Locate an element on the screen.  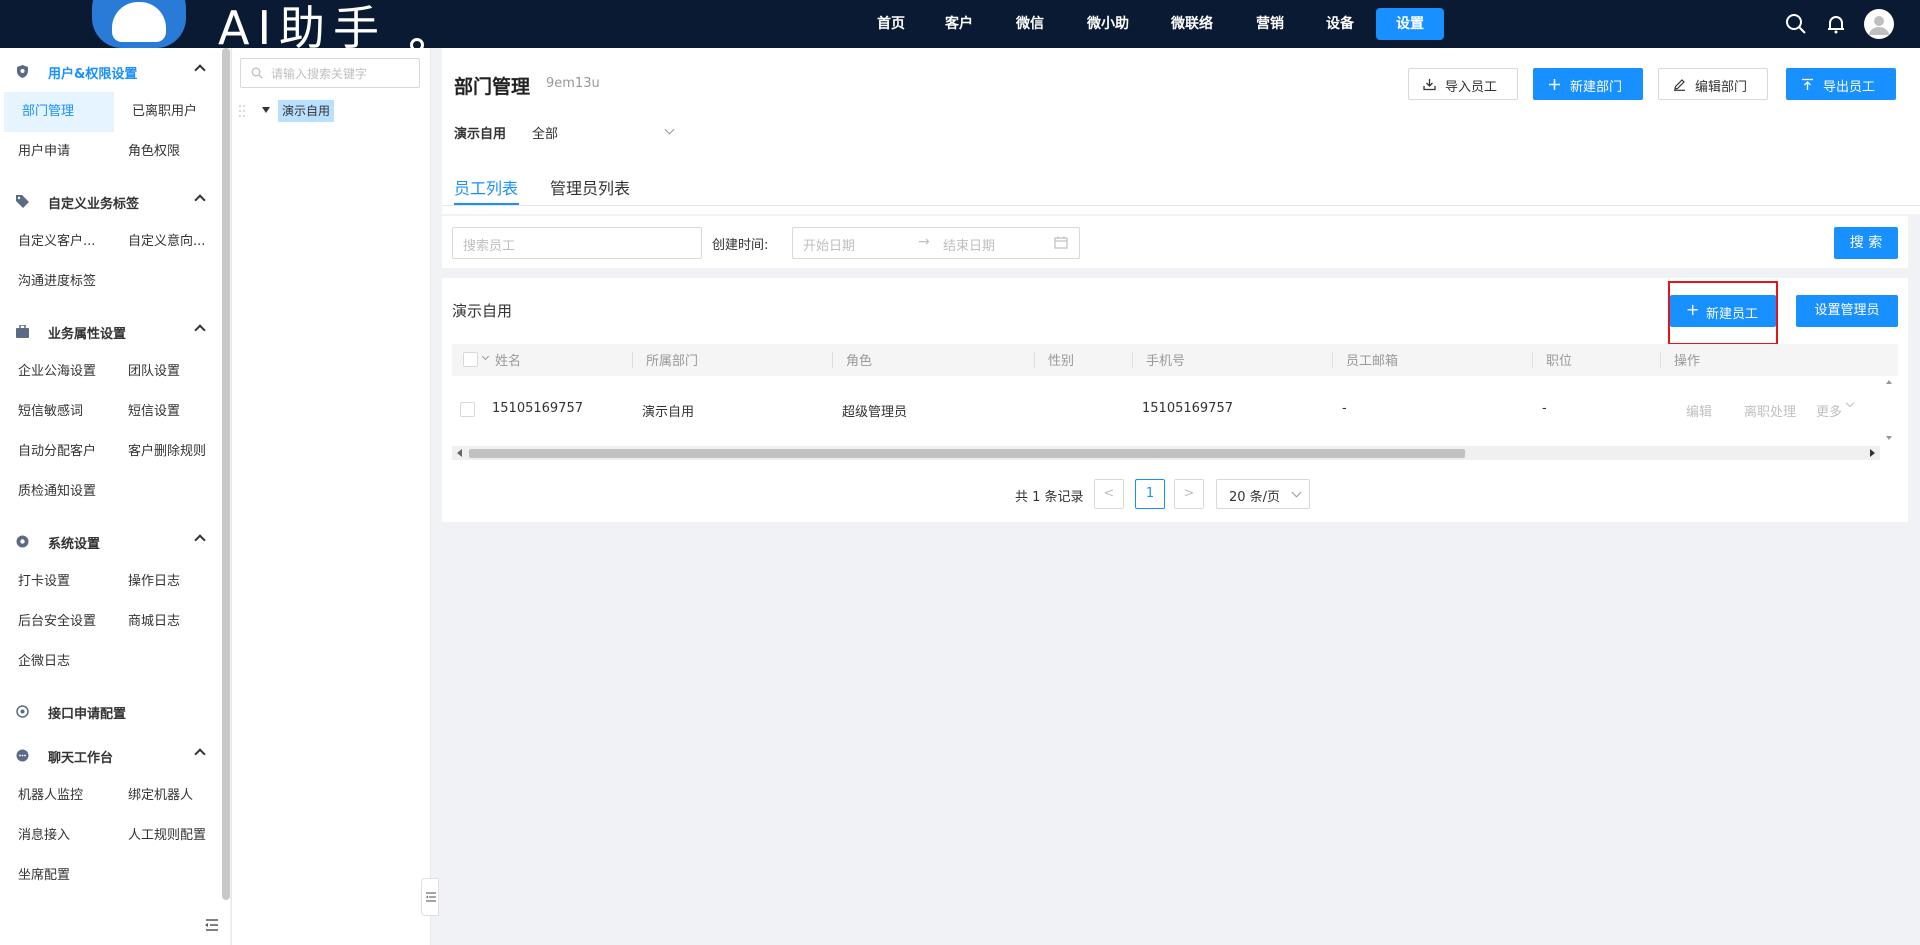
nav-device: 设备 is located at coordinates (1340, 24).